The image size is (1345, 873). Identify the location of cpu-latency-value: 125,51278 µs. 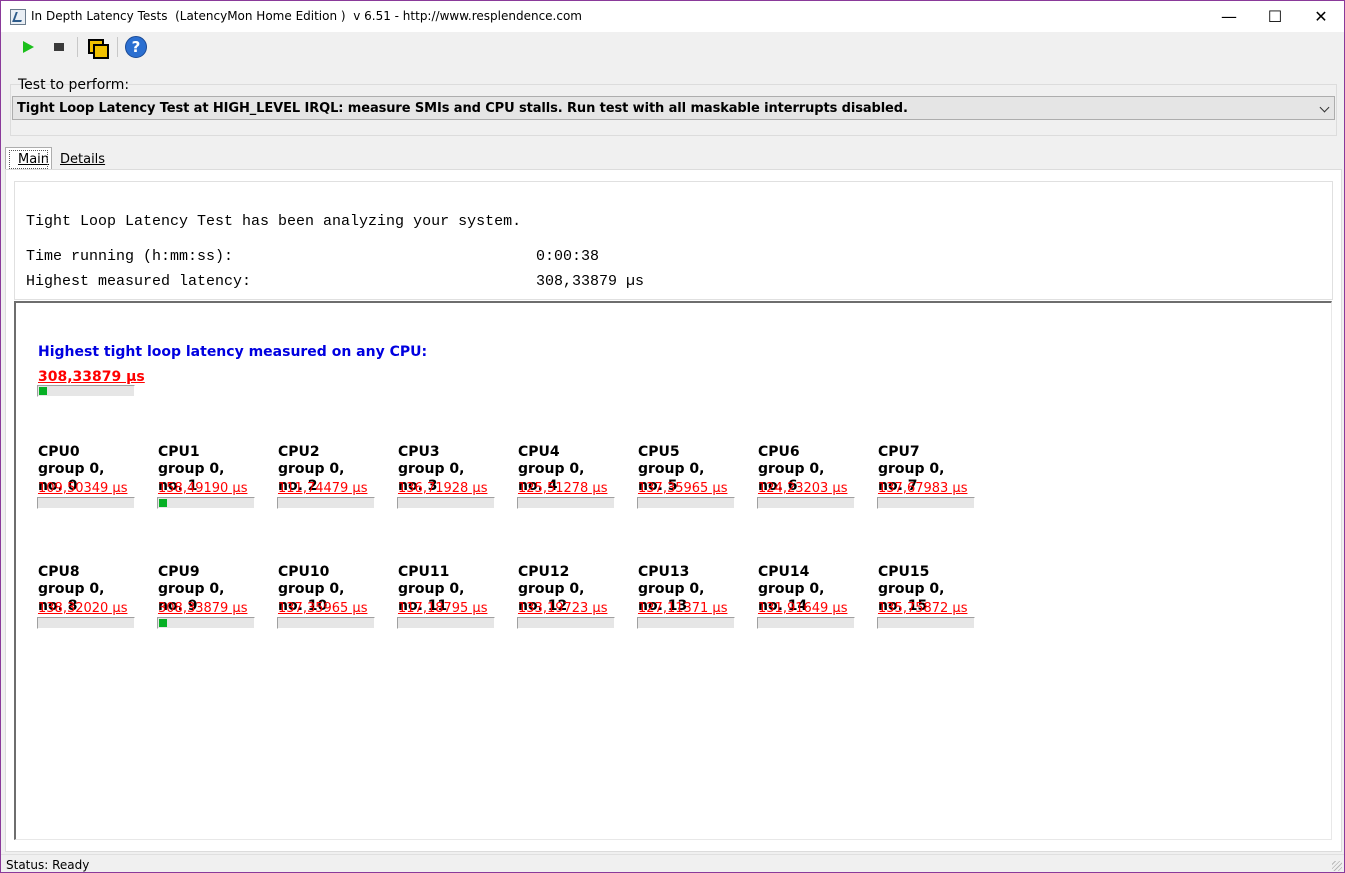
(563, 488).